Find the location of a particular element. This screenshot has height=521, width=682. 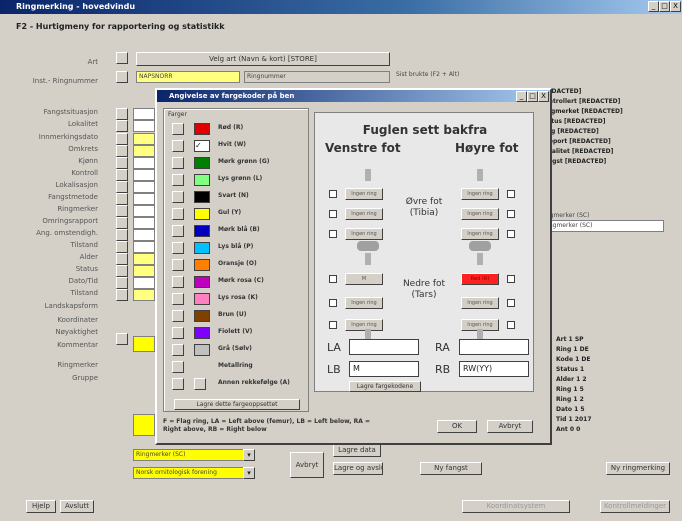

maximize-button: □ is located at coordinates (664, 6).